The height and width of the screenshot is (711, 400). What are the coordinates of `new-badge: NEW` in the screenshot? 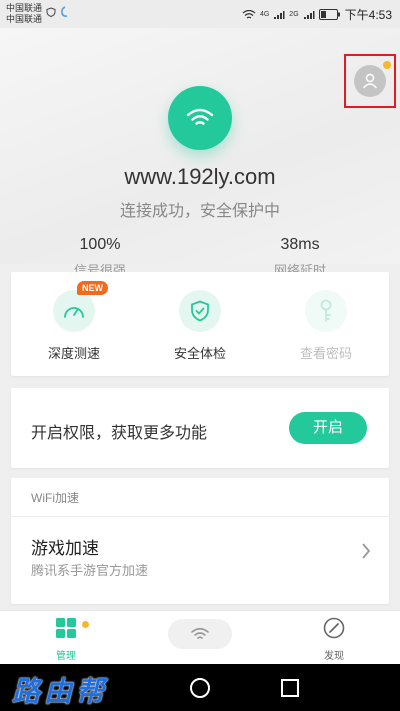 It's located at (92, 288).